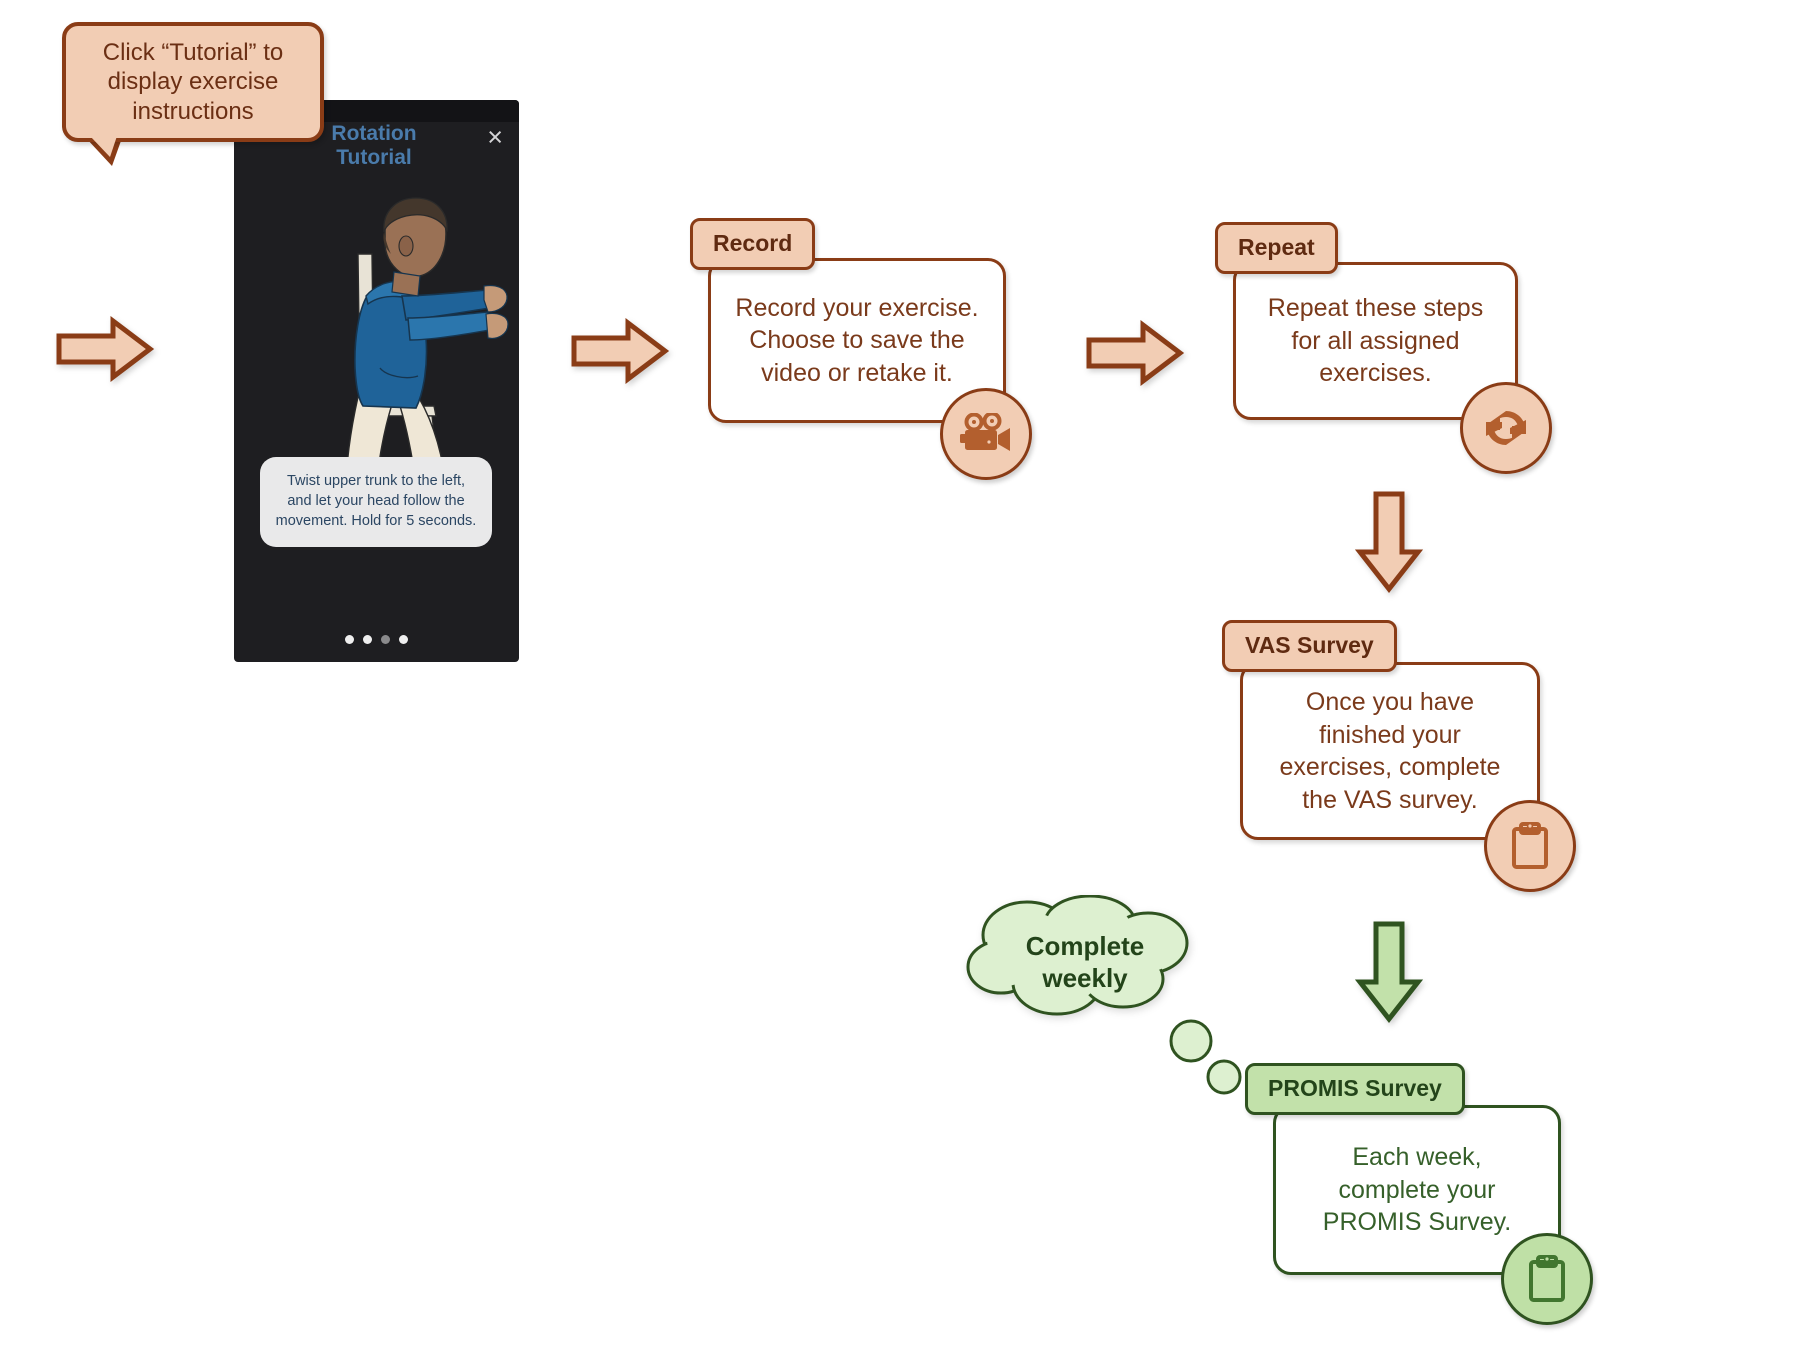  Describe the element at coordinates (385, 639) in the screenshot. I see `page-dot-active` at that location.